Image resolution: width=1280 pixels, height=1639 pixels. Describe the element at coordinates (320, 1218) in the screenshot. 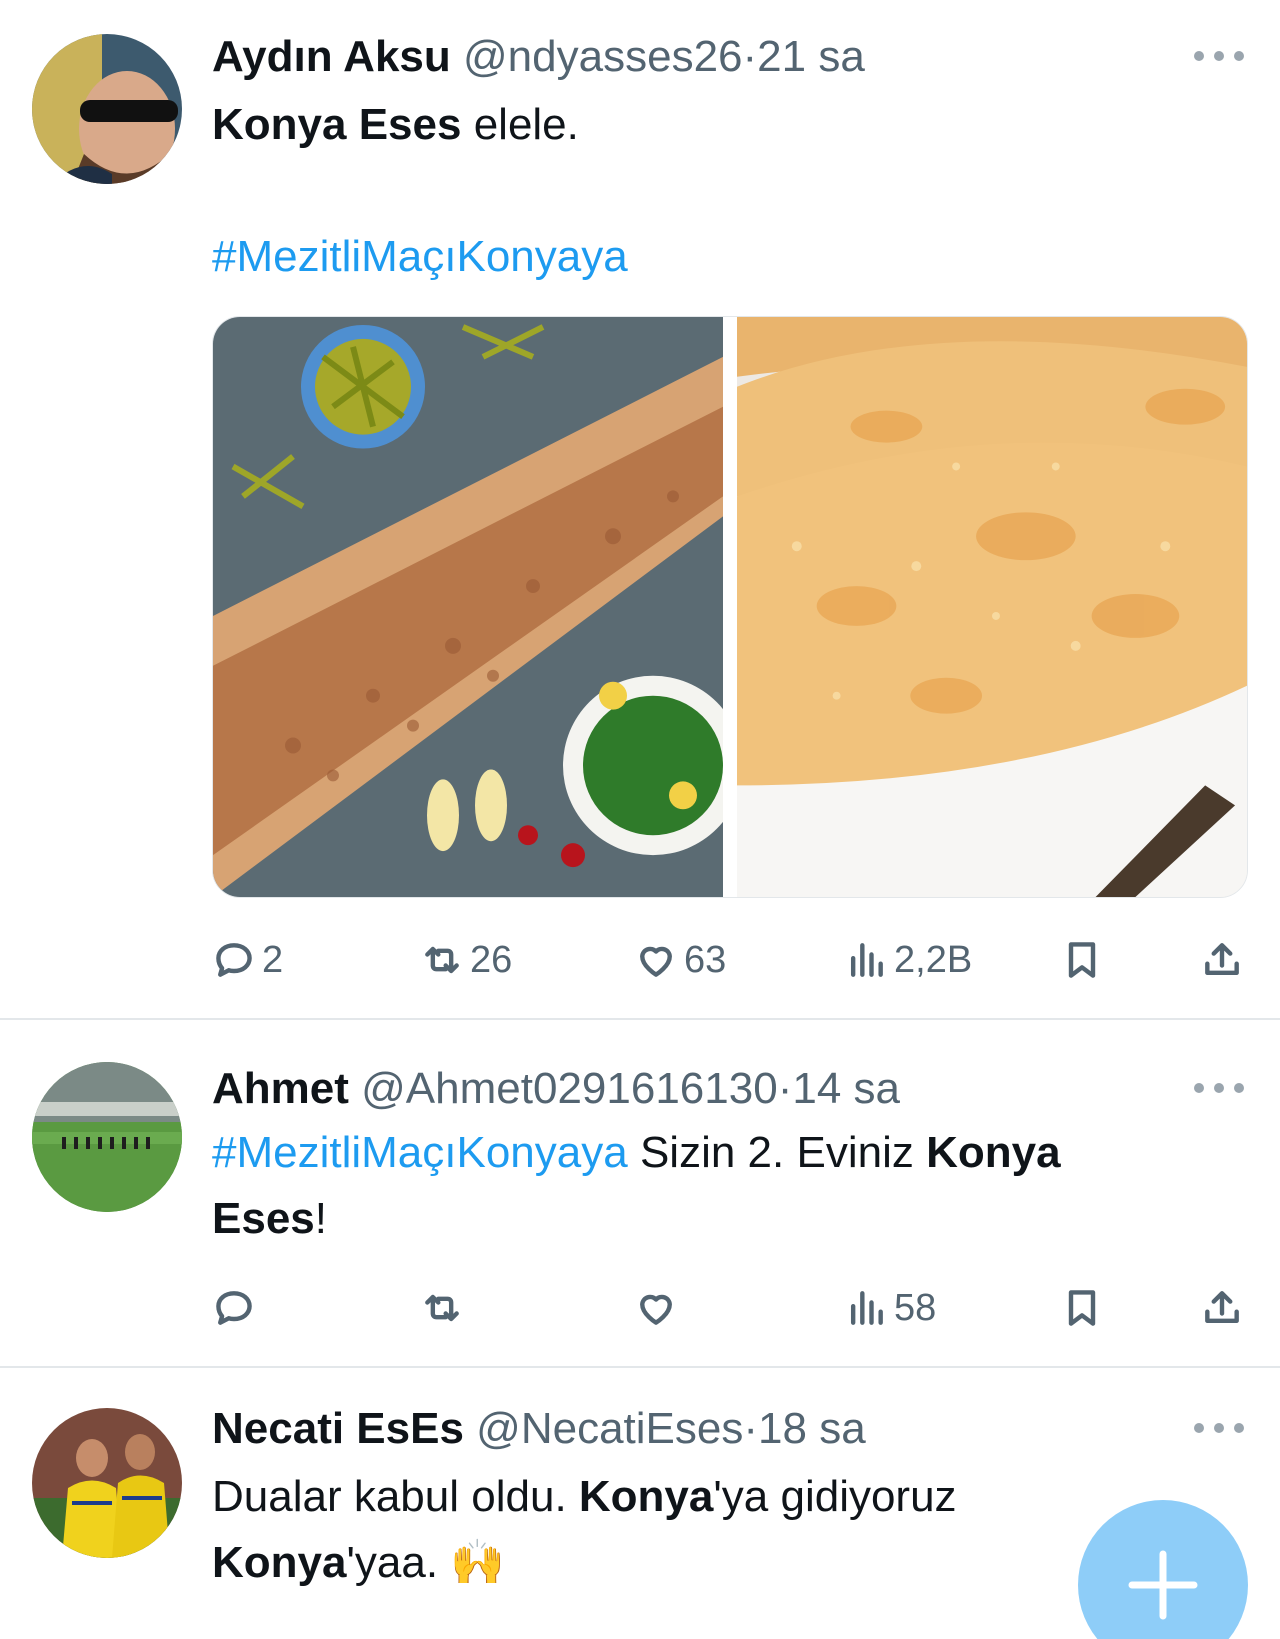

I see `text-plain: !` at that location.